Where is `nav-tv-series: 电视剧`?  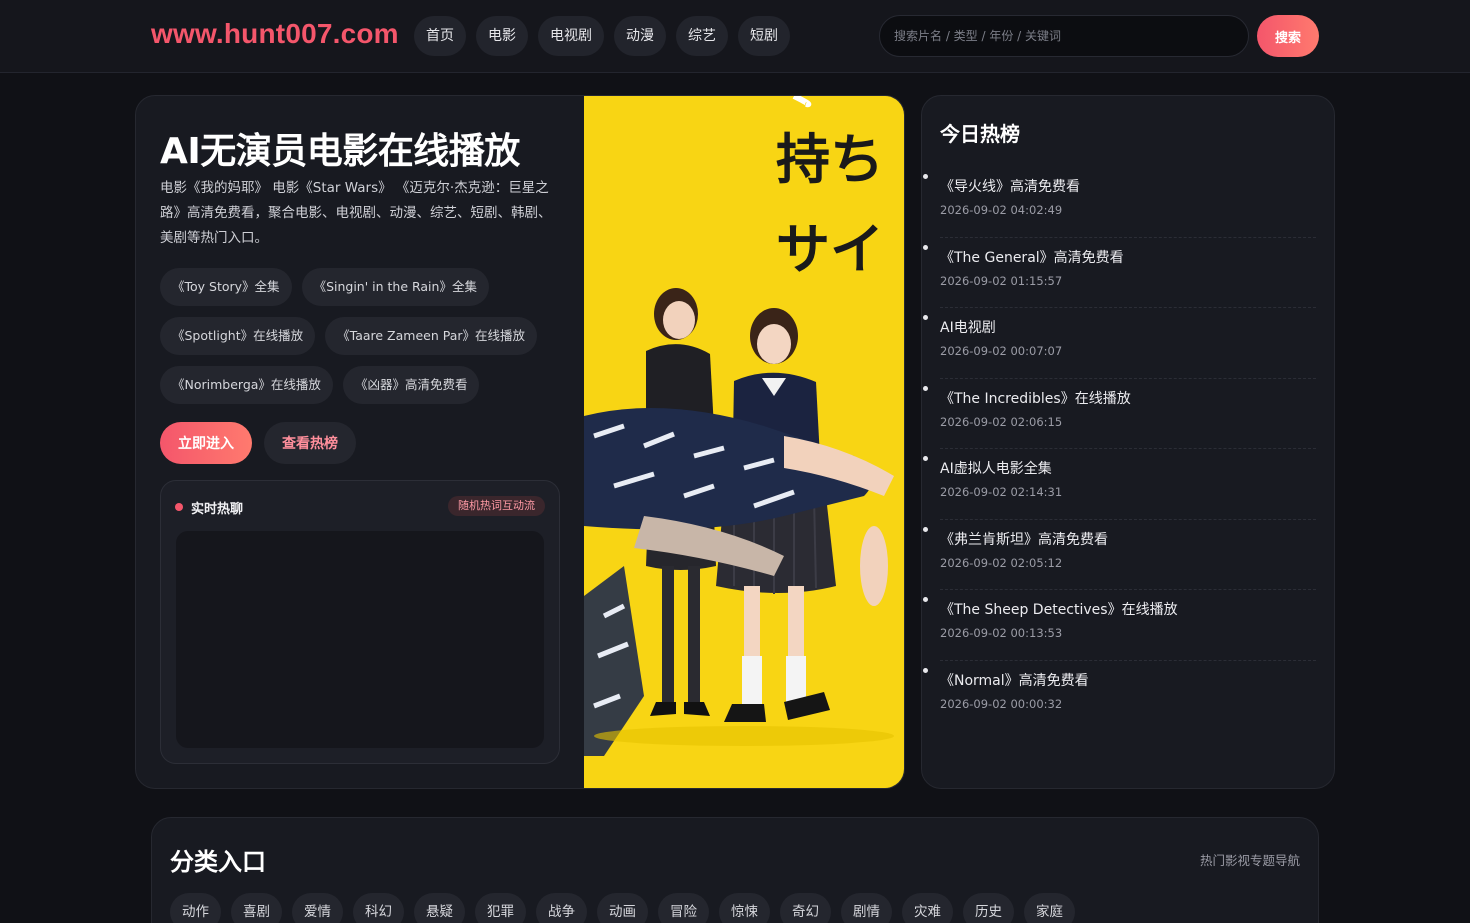 nav-tv-series: 电视剧 is located at coordinates (571, 36).